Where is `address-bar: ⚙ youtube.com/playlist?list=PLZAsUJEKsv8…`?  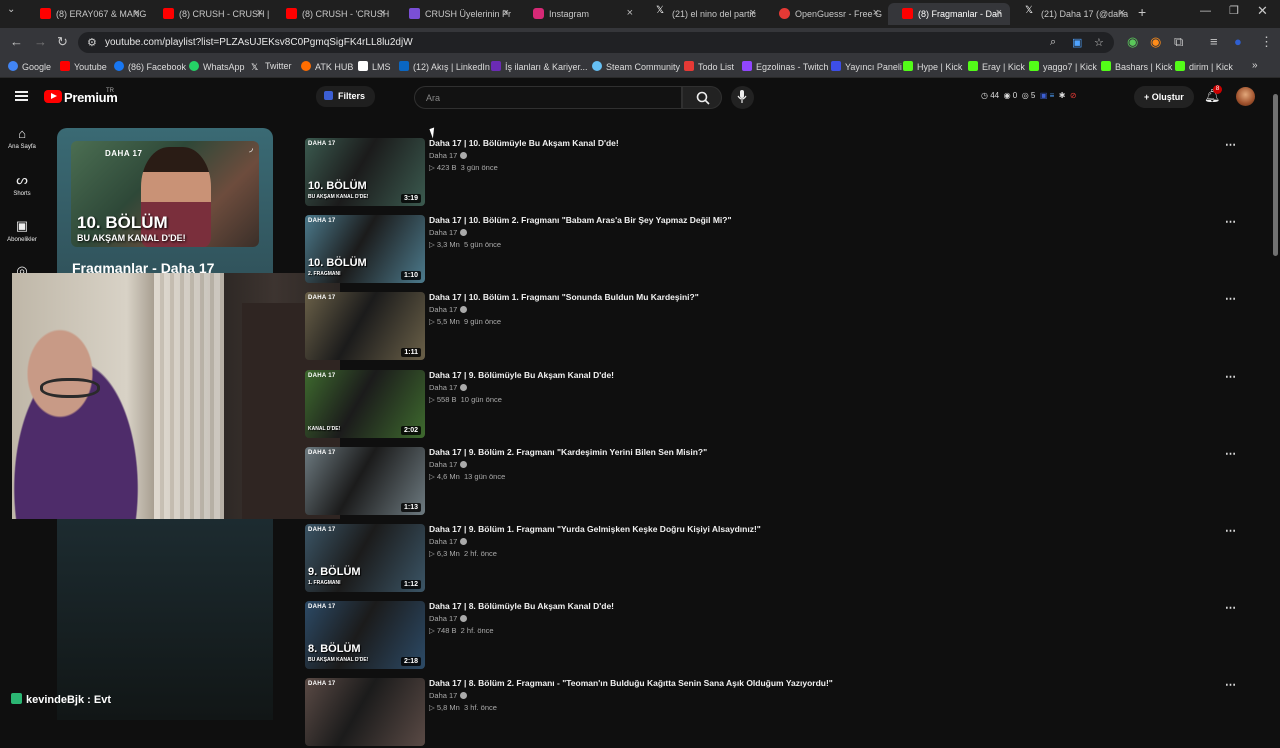 address-bar: ⚙ youtube.com/playlist?list=PLZAsUJEKsv8… is located at coordinates (596, 42).